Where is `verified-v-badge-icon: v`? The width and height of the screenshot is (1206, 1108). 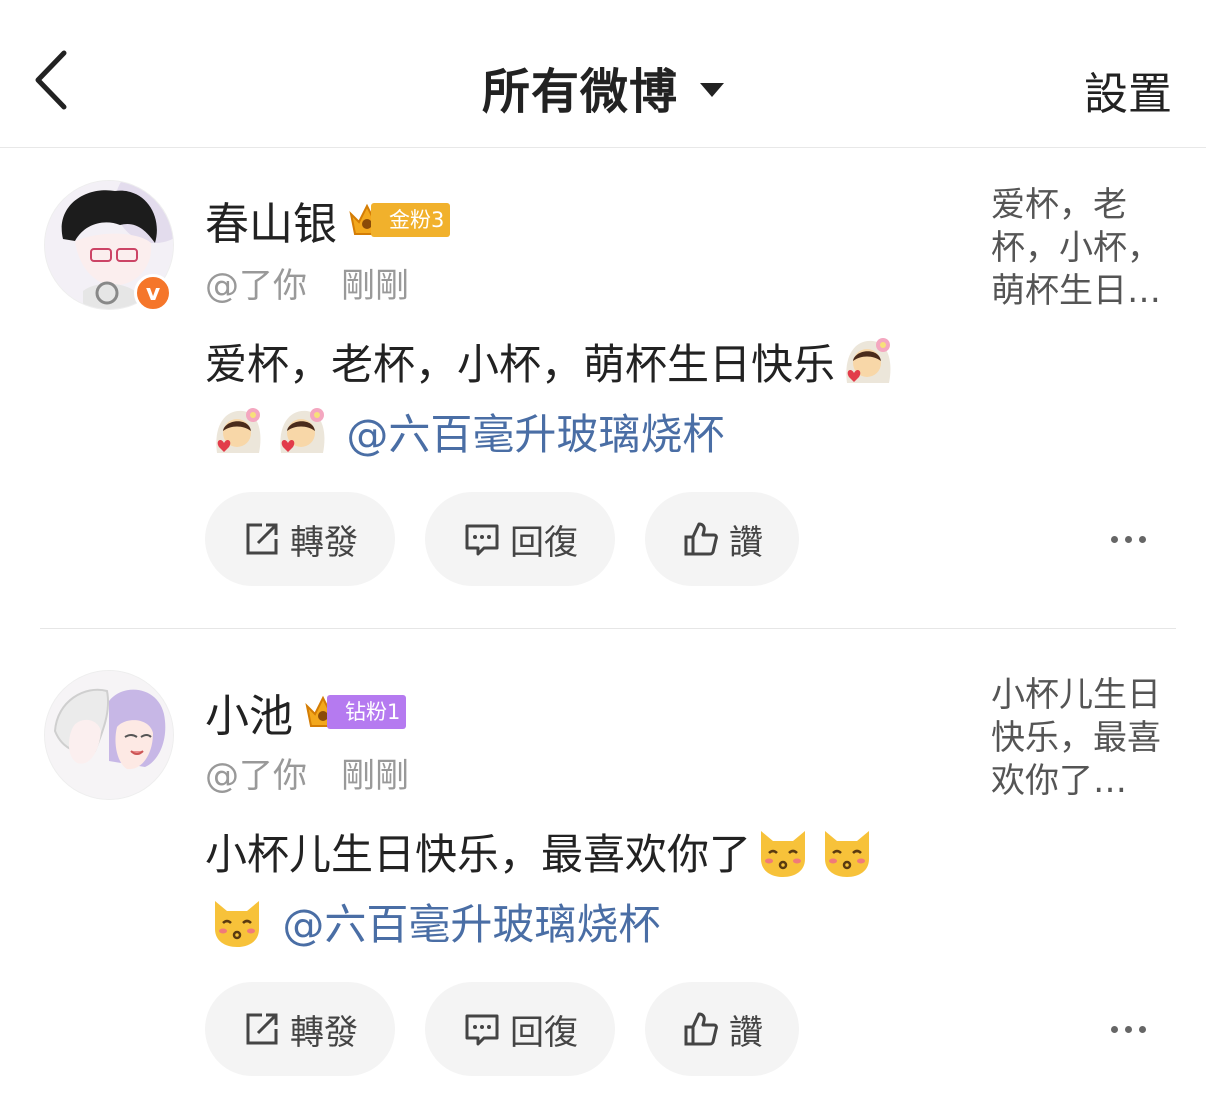 verified-v-badge-icon: v is located at coordinates (153, 293).